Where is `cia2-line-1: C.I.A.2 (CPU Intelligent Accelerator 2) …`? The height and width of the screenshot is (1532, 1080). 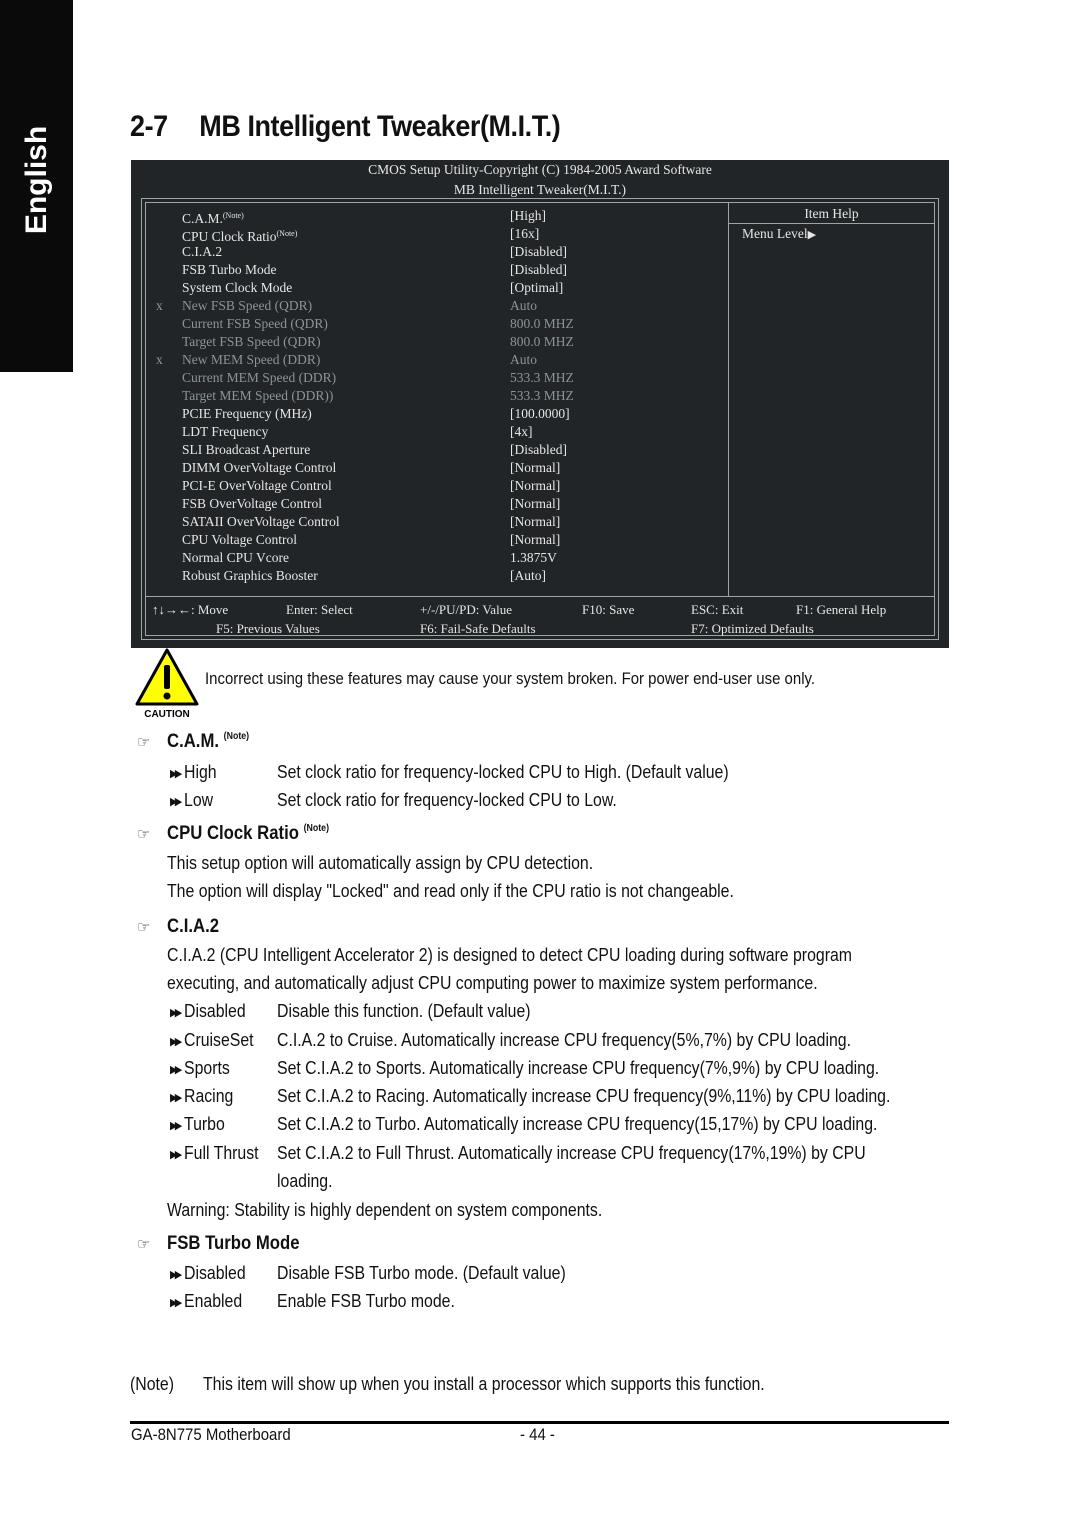
cia2-line-1: C.I.A.2 (CPU Intelligent Accelerator 2) … is located at coordinates (509, 955).